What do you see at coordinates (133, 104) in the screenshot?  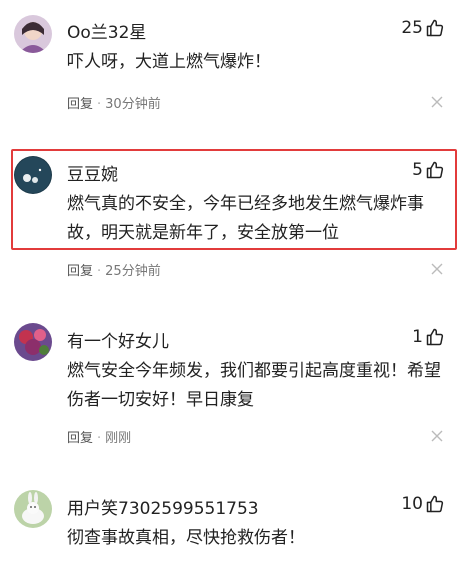 I see `comment-time: 30分钟前` at bounding box center [133, 104].